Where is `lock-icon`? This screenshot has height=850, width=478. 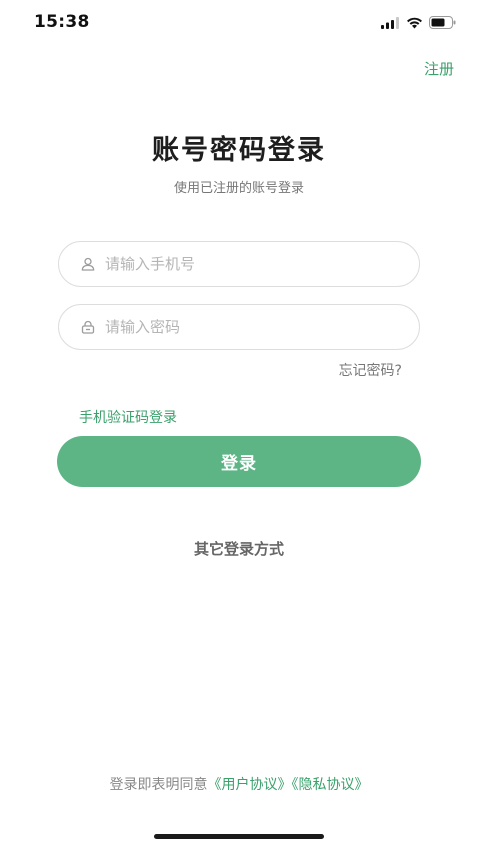
lock-icon is located at coordinates (88, 327).